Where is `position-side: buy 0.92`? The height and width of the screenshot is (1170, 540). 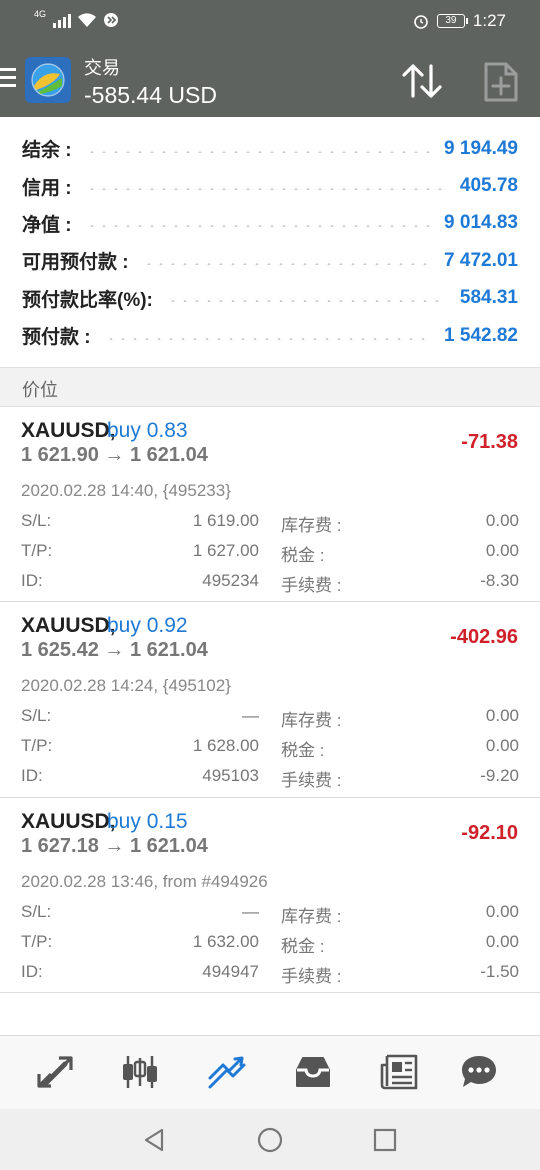
position-side: buy 0.92 is located at coordinates (147, 626).